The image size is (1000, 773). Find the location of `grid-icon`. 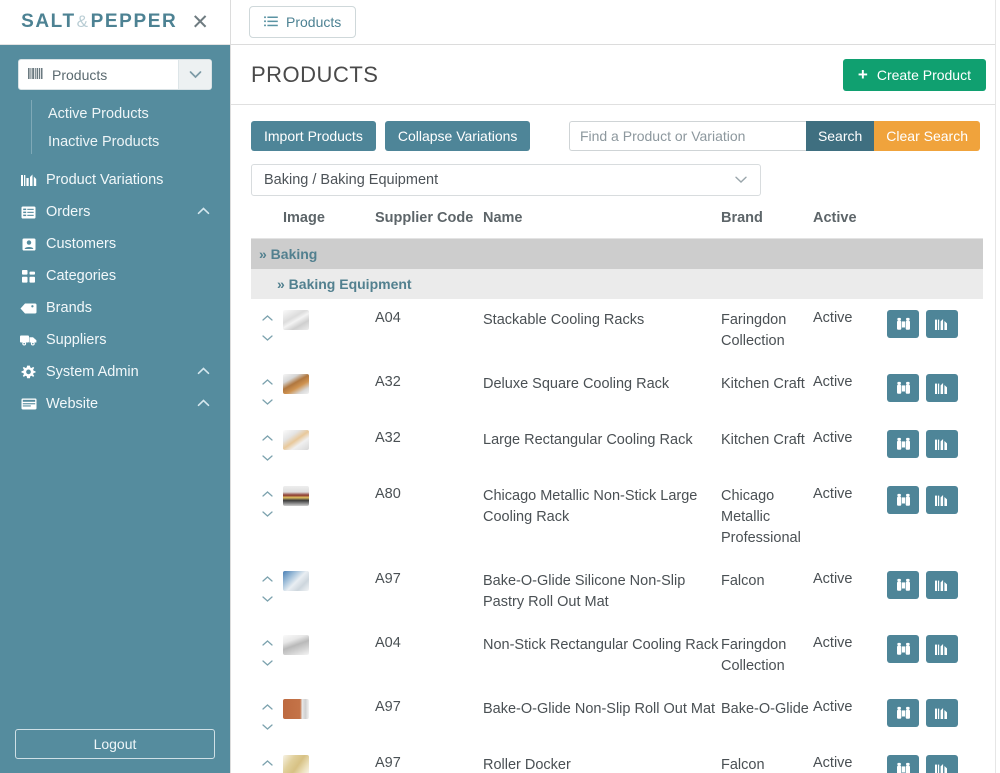

grid-icon is located at coordinates (28, 276).